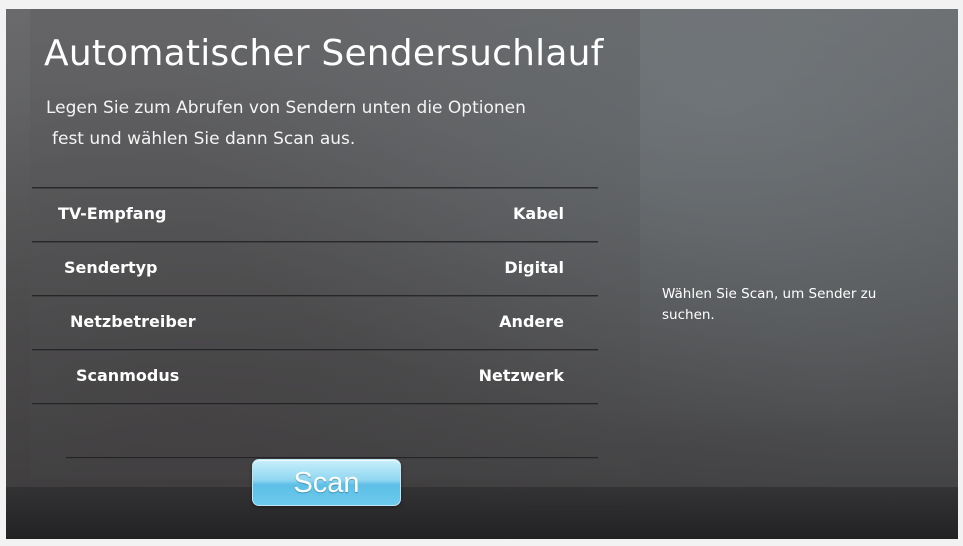 The width and height of the screenshot is (963, 546). Describe the element at coordinates (538, 213) in the screenshot. I see `option-value: Kabel` at that location.